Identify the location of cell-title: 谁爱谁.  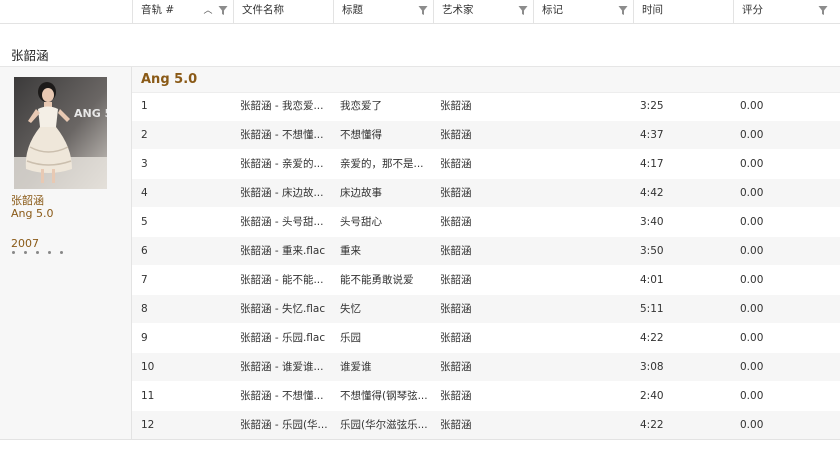
(356, 367).